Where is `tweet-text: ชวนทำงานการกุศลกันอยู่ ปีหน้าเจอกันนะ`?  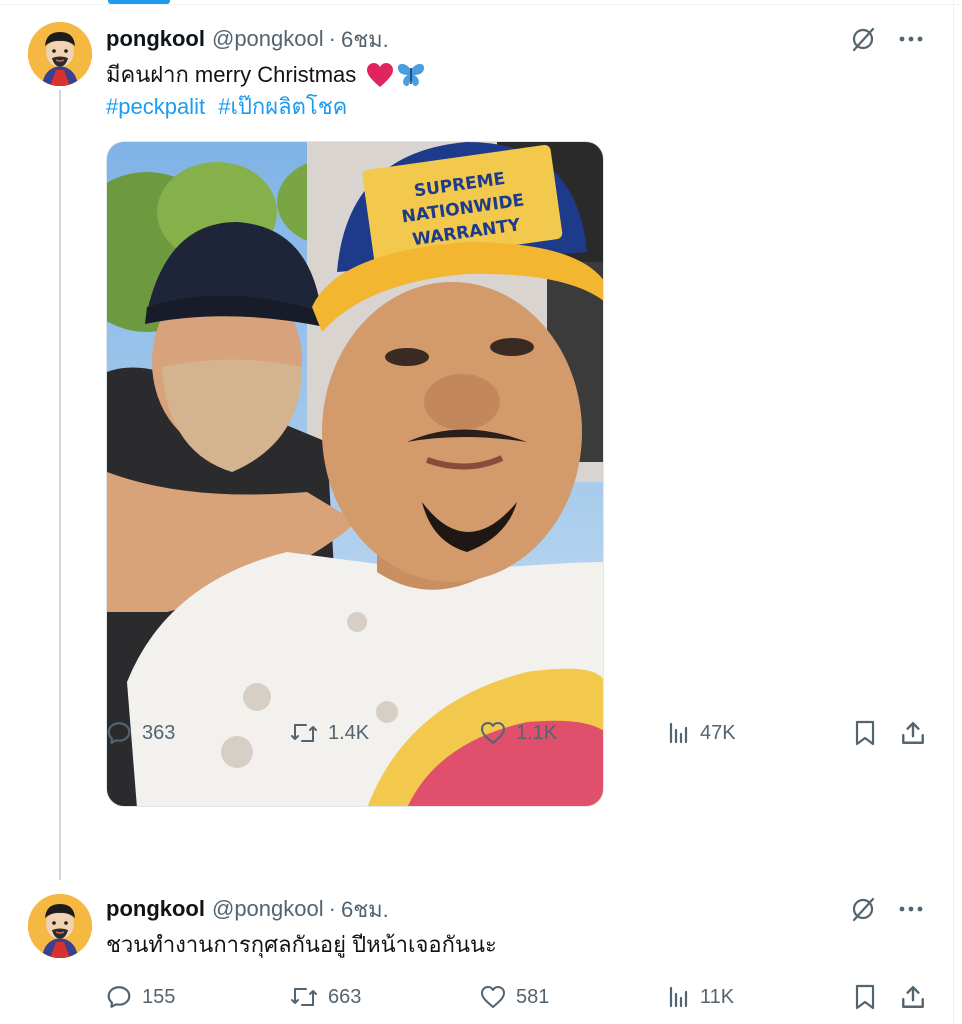
tweet-text: ชวนทำงานการกุศลกันอยู่ ปีหน้าเจอกันนะ is located at coordinates (301, 945).